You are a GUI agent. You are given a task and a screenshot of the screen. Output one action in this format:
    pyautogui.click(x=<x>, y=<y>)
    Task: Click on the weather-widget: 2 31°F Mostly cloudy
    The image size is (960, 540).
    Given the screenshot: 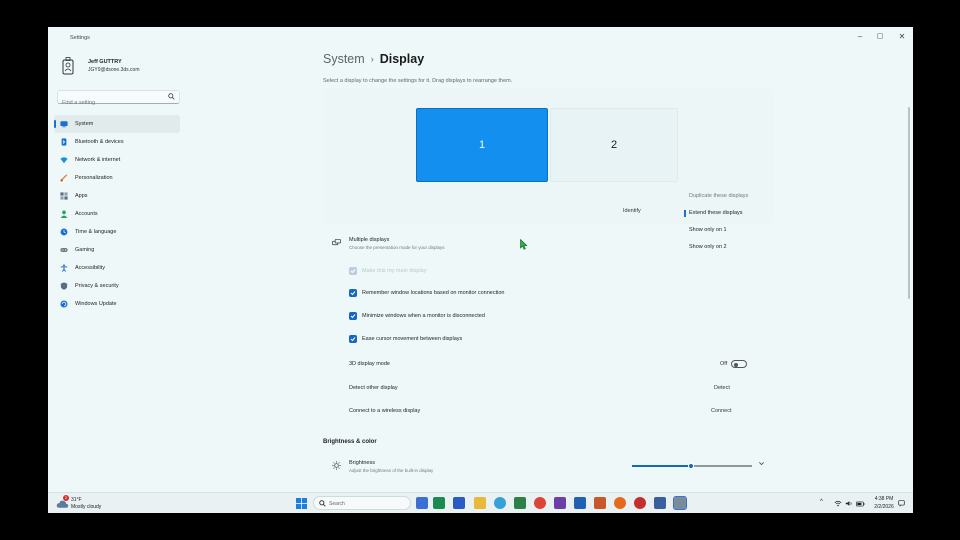 What is the action you would take?
    pyautogui.click(x=86, y=503)
    